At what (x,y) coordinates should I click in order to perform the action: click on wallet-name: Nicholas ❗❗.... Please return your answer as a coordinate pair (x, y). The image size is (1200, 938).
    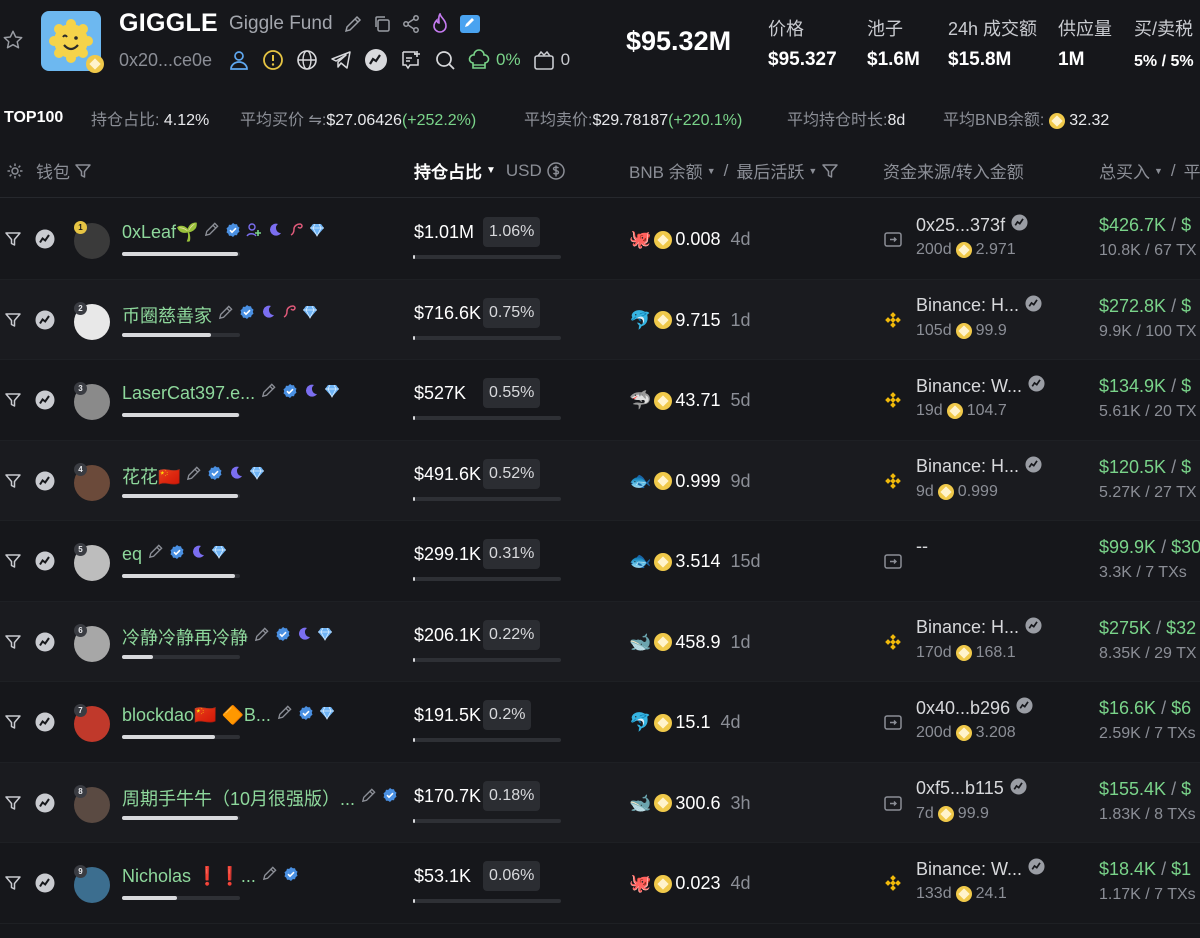
    Looking at the image, I should click on (210, 876).